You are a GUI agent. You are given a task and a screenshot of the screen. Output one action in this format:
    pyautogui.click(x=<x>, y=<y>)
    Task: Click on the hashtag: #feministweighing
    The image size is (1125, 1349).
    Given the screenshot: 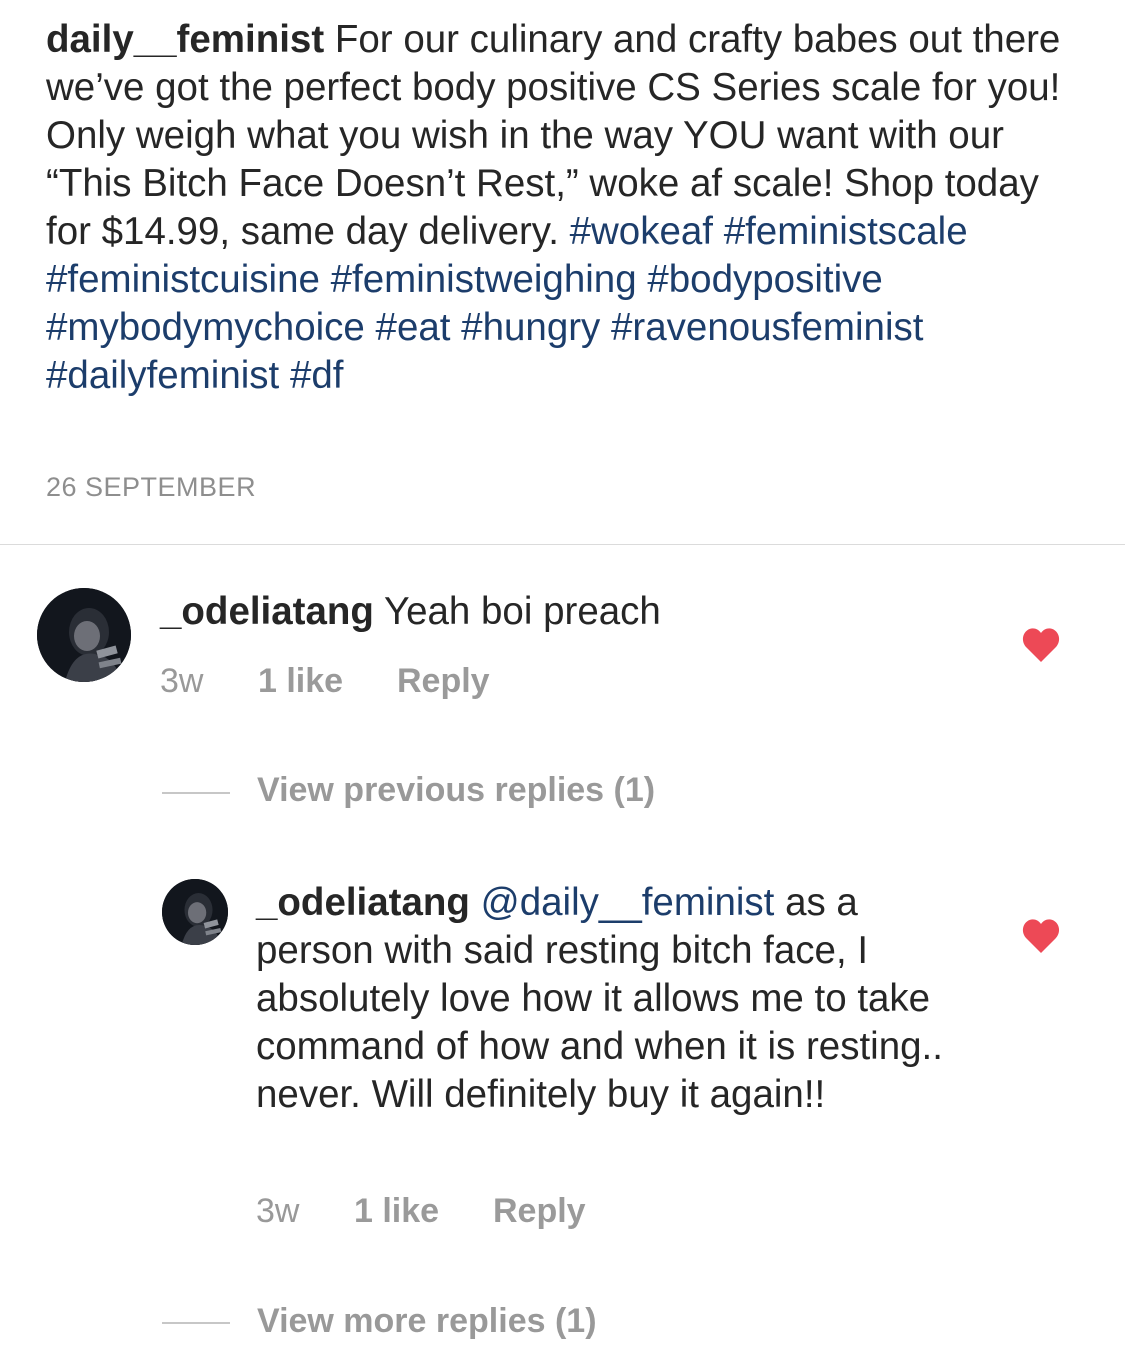 What is the action you would take?
    pyautogui.click(x=484, y=279)
    